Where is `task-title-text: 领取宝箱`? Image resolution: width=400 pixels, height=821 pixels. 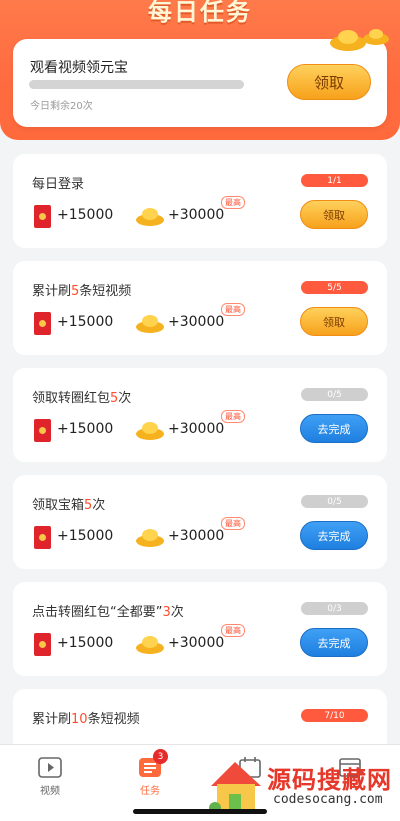 task-title-text: 领取宝箱 is located at coordinates (58, 505).